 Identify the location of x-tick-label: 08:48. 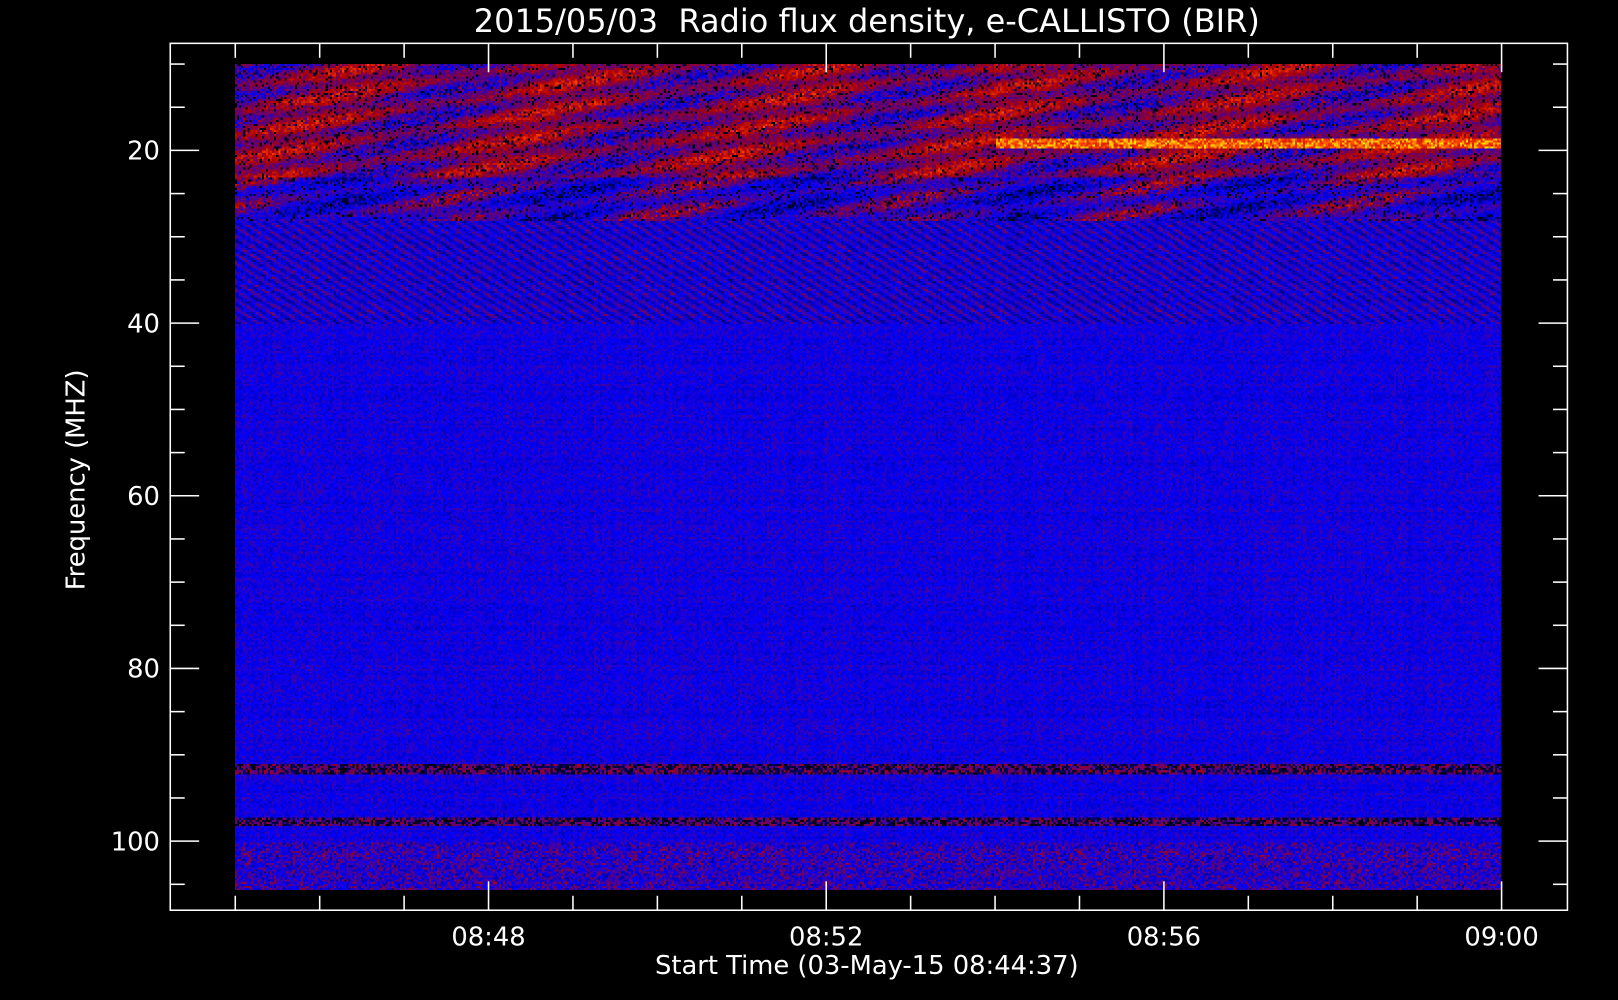
(488, 937).